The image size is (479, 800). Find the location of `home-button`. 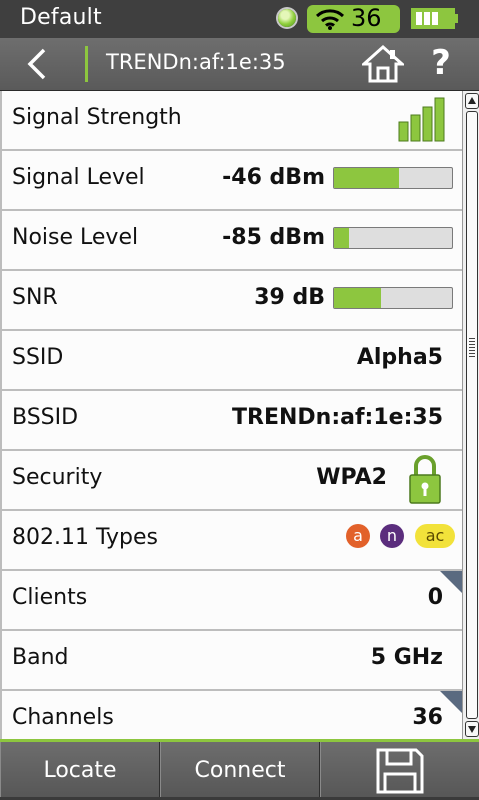

home-button is located at coordinates (383, 64).